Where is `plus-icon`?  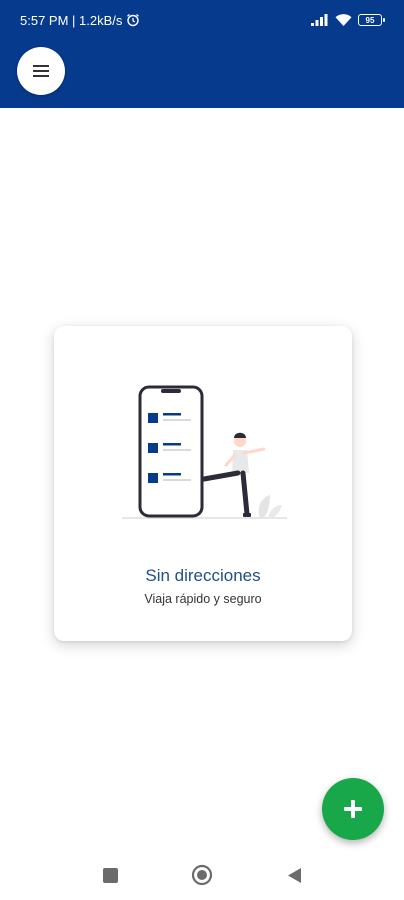
plus-icon is located at coordinates (353, 809).